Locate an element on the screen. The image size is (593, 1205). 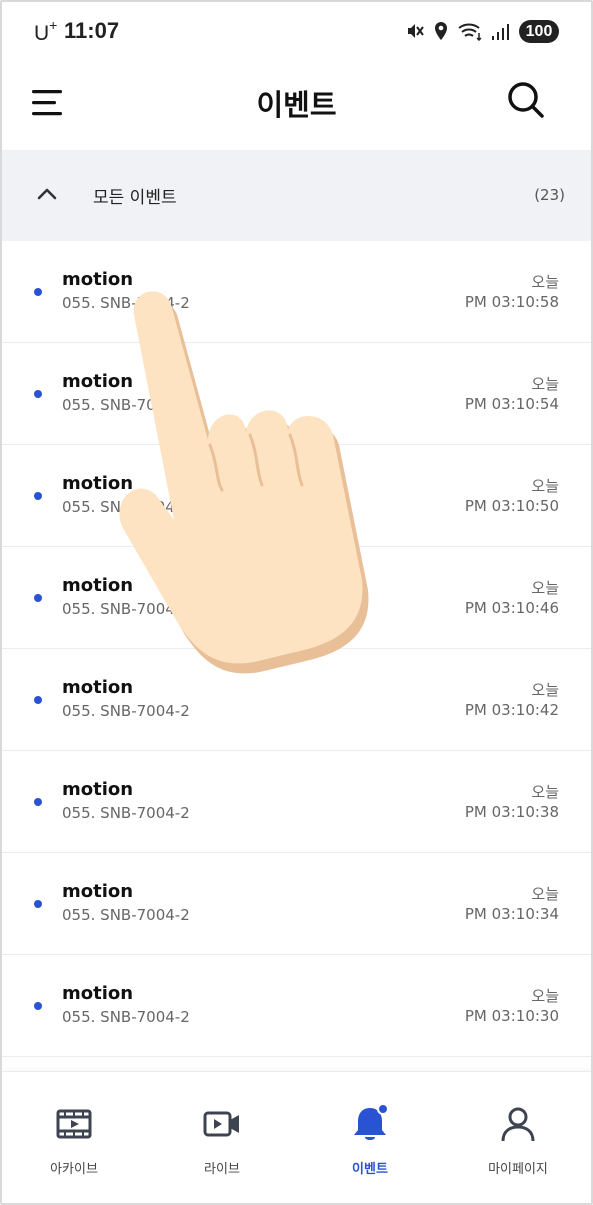
event-row: motion 055. SNB-7004-2 오늘 PM 03:10:58 is located at coordinates (296, 292).